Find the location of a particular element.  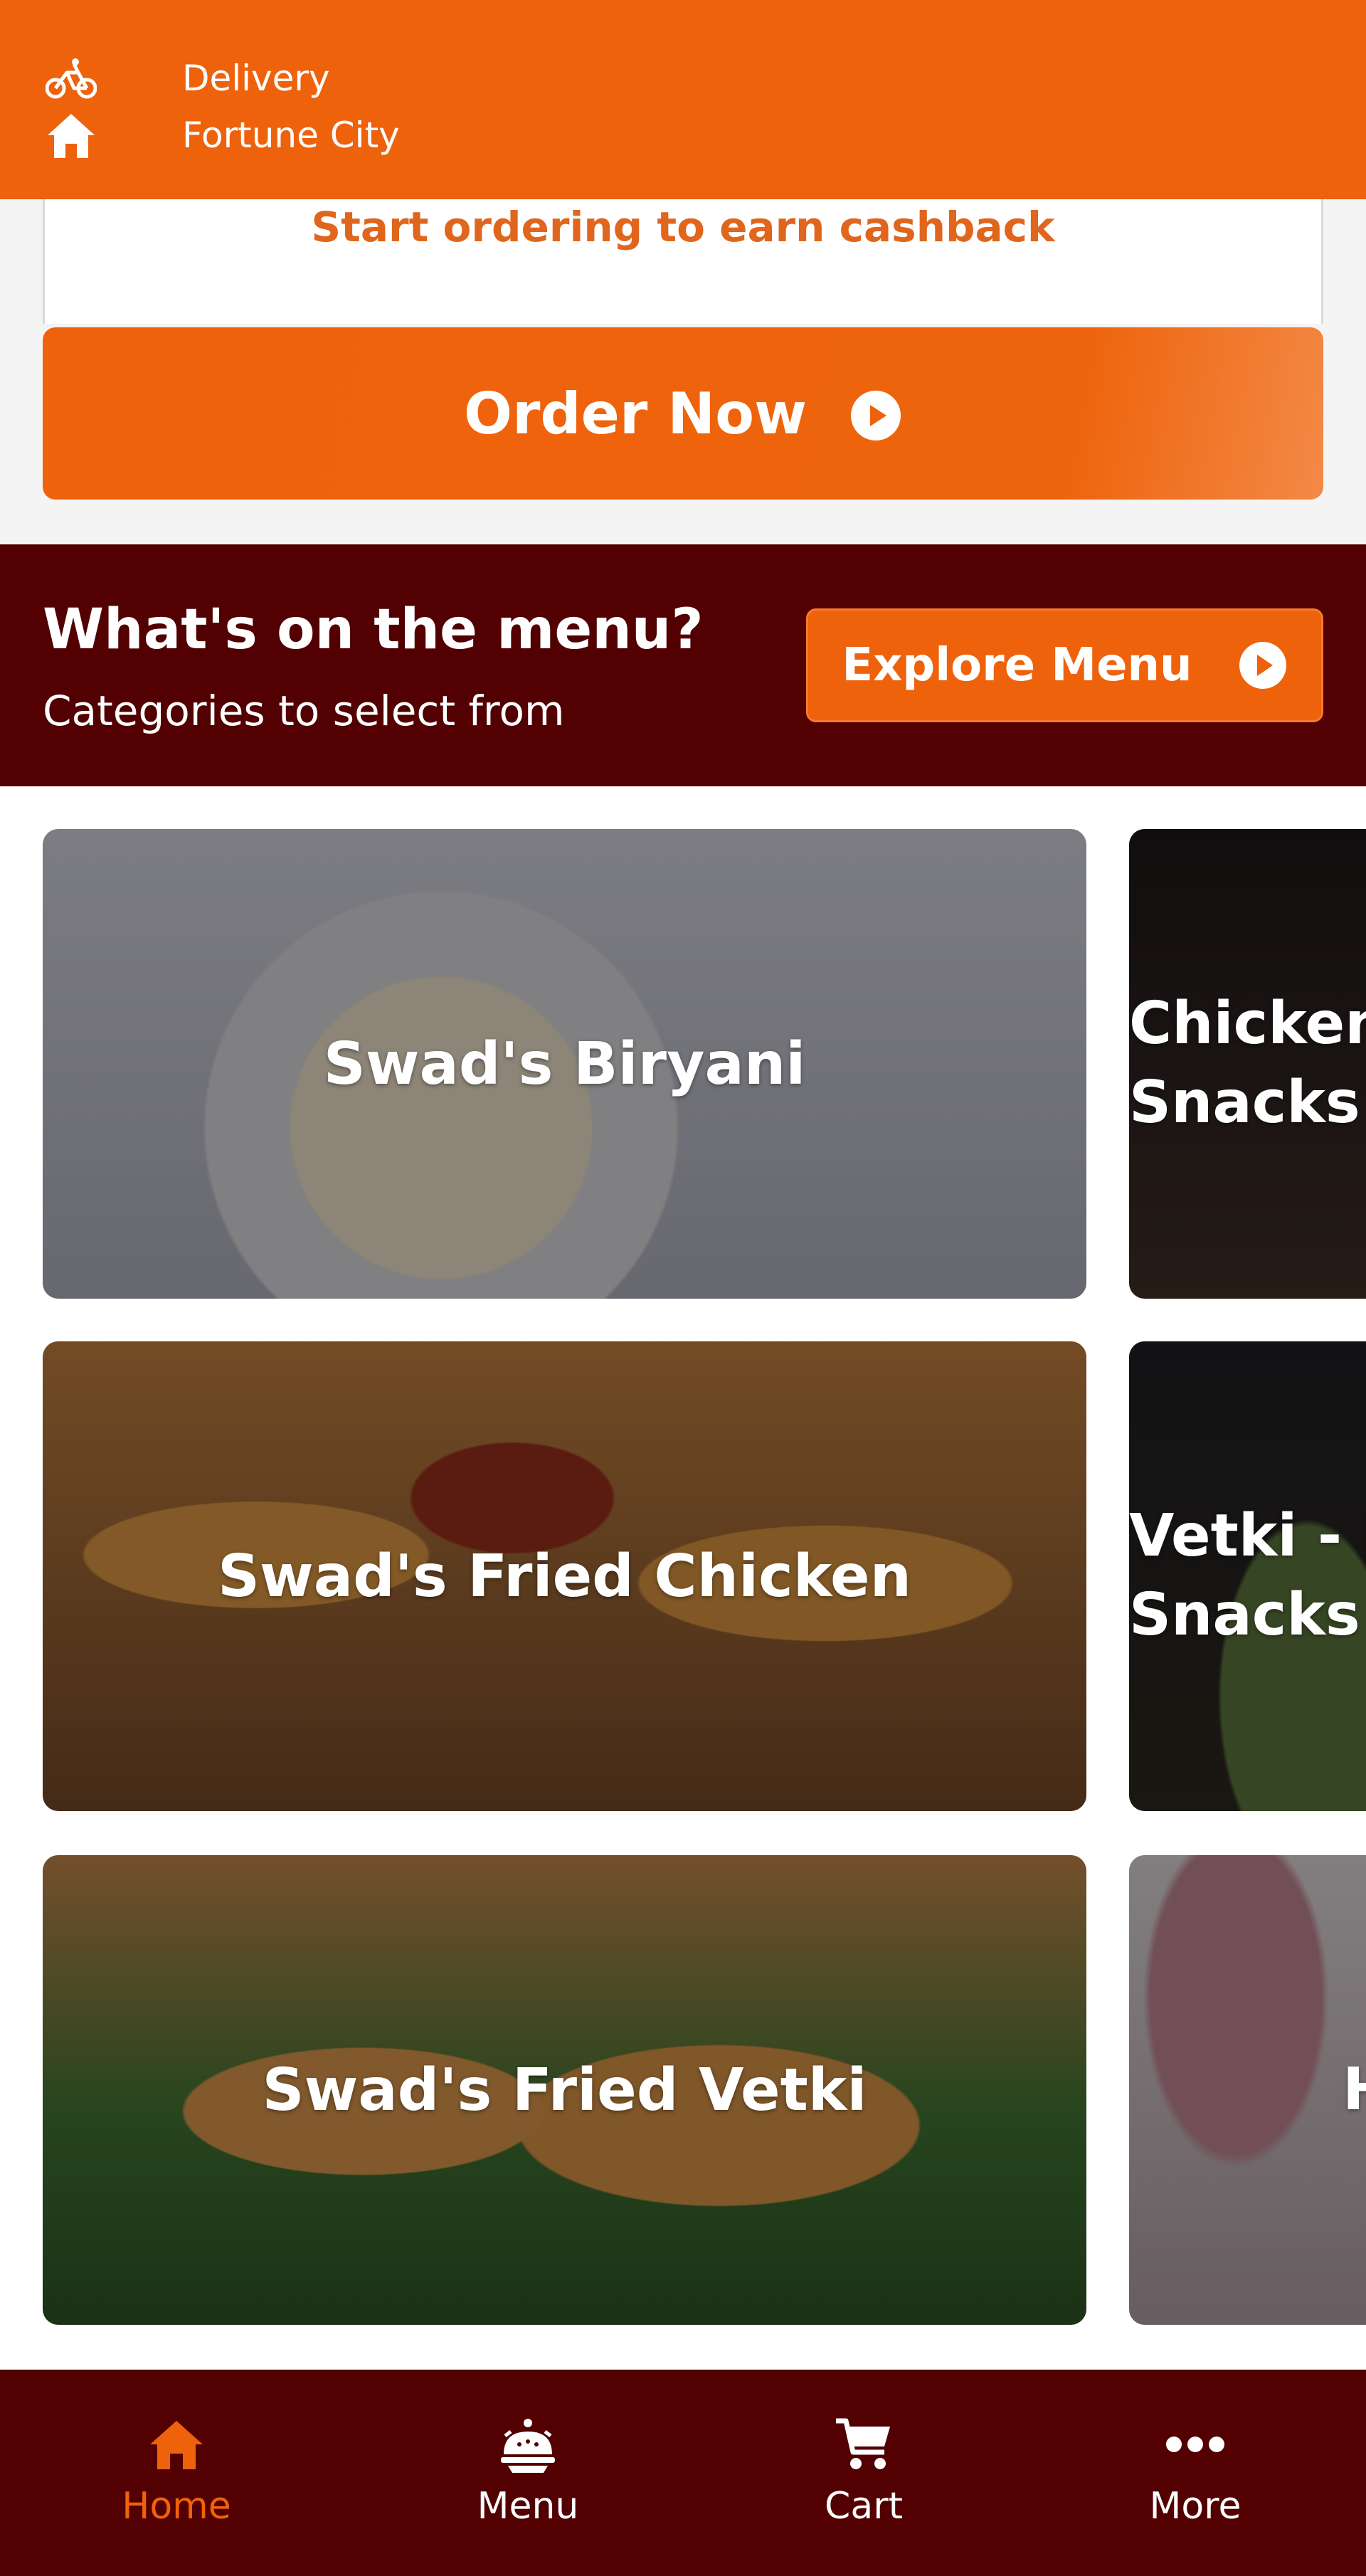

location-selector: Fortune City is located at coordinates (221, 135).